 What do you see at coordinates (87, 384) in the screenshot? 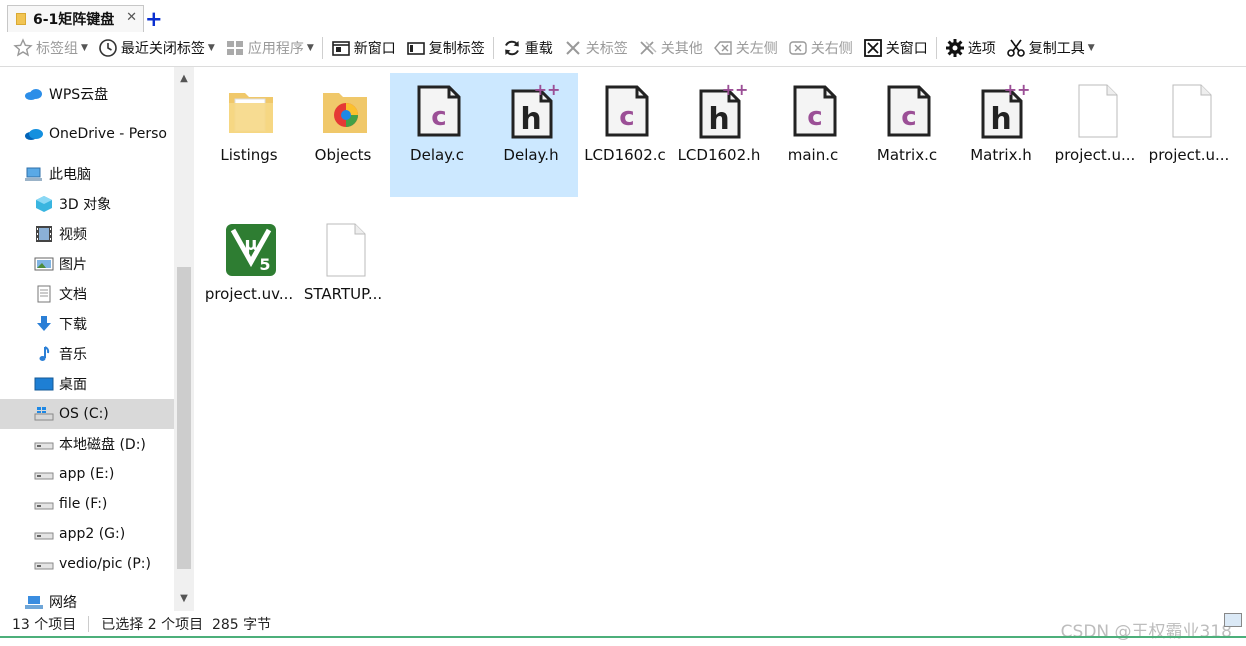
I see `nav-item-9: 桌面` at bounding box center [87, 384].